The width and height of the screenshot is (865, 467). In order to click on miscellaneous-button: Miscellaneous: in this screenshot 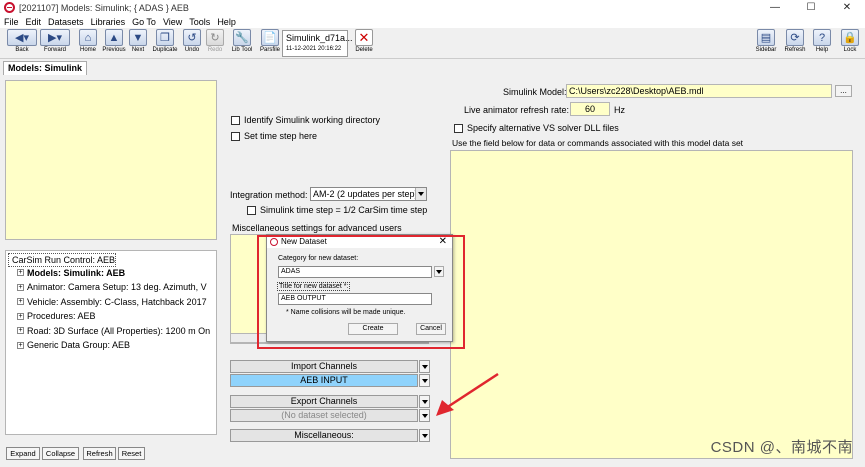, I will do `click(324, 435)`.